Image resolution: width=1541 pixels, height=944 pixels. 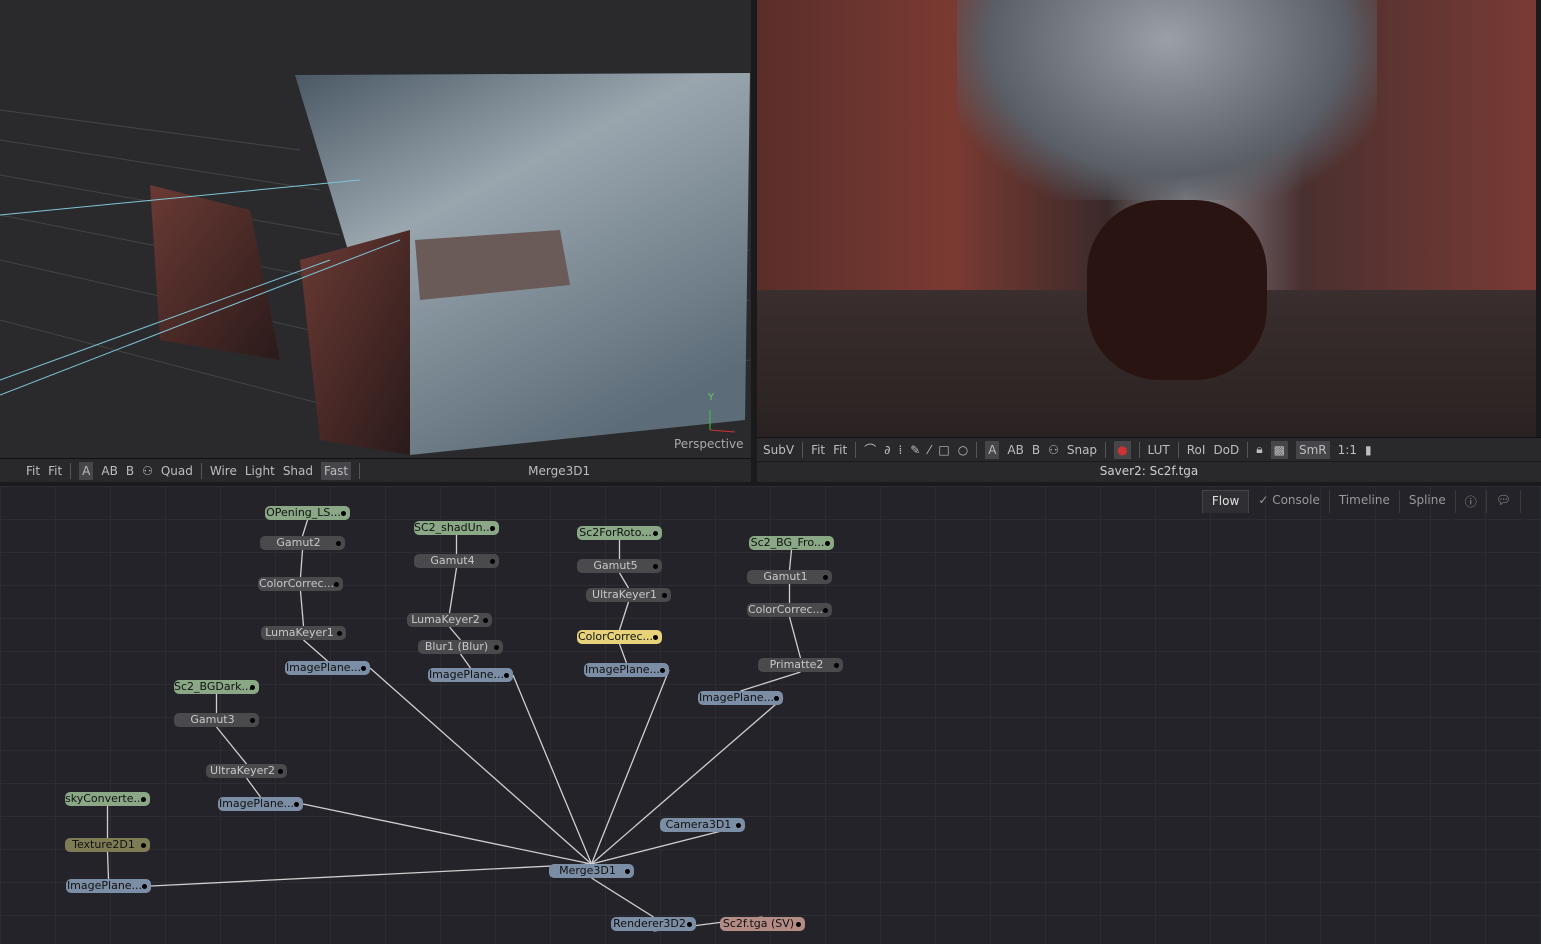 What do you see at coordinates (789, 577) in the screenshot?
I see `flow-node: Gamut1` at bounding box center [789, 577].